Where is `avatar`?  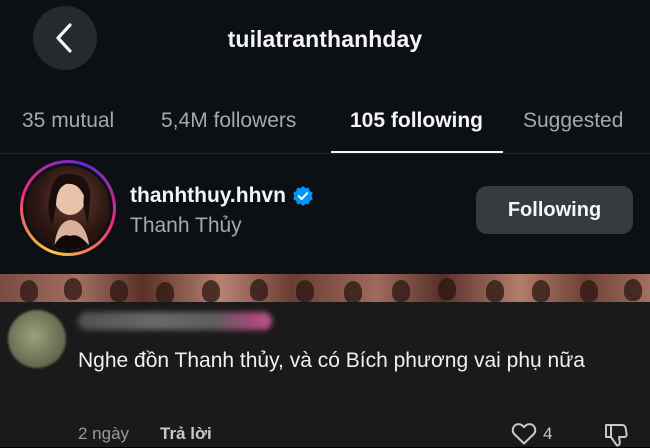 avatar is located at coordinates (68, 208).